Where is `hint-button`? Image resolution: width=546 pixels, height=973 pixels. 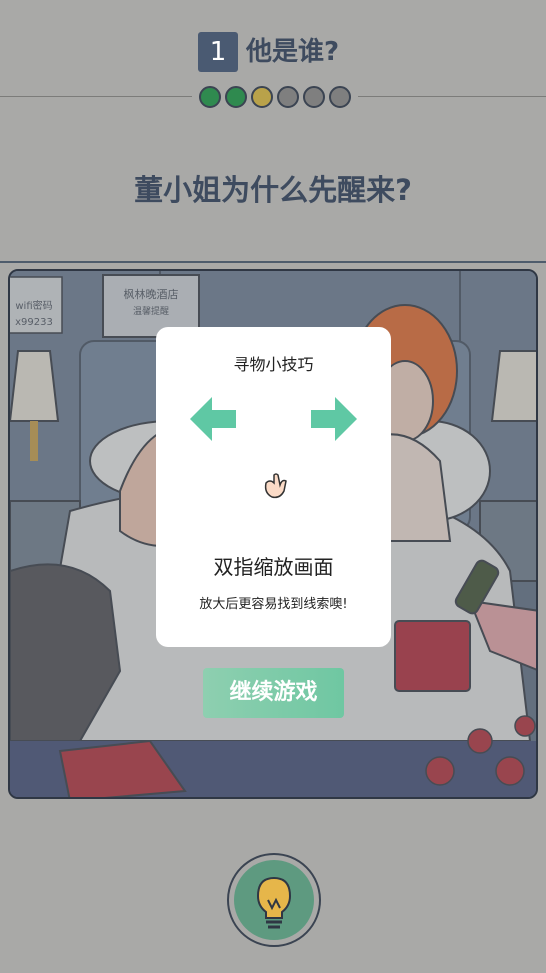
hint-button is located at coordinates (274, 900).